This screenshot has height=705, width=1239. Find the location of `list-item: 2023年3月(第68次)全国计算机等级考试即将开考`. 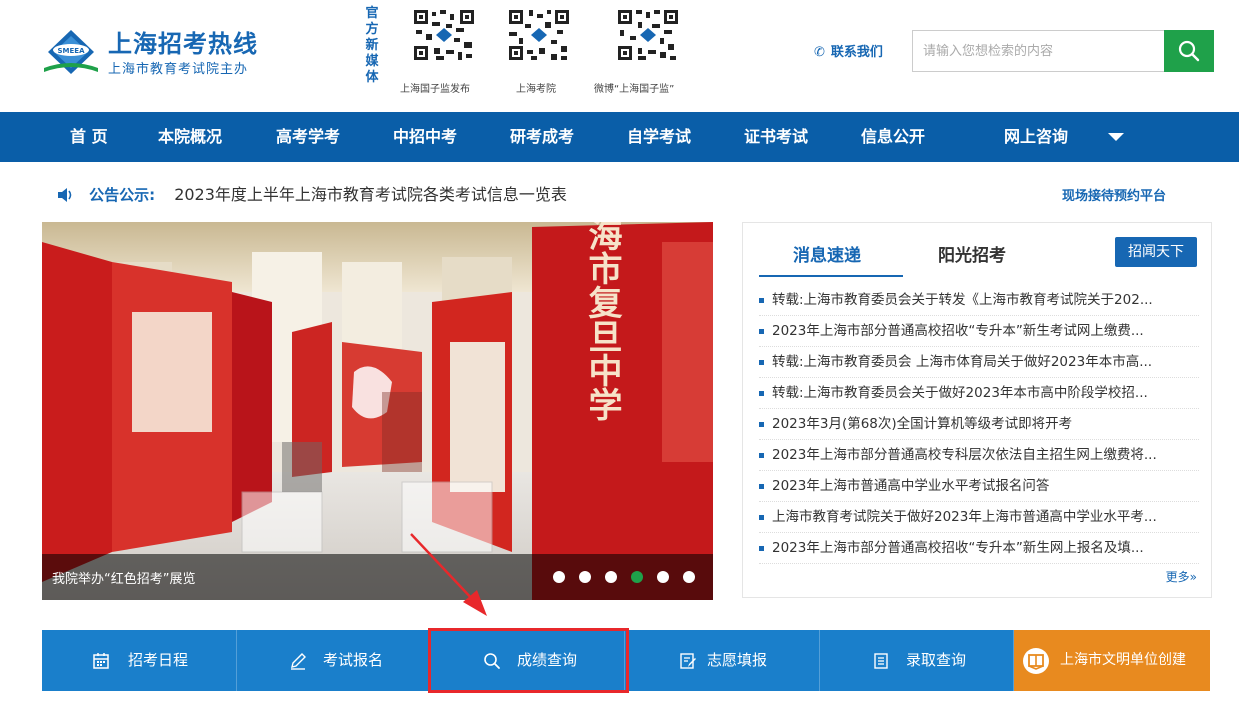

list-item: 2023年3月(第68次)全国计算机等级考试即将开考 is located at coordinates (979, 424).